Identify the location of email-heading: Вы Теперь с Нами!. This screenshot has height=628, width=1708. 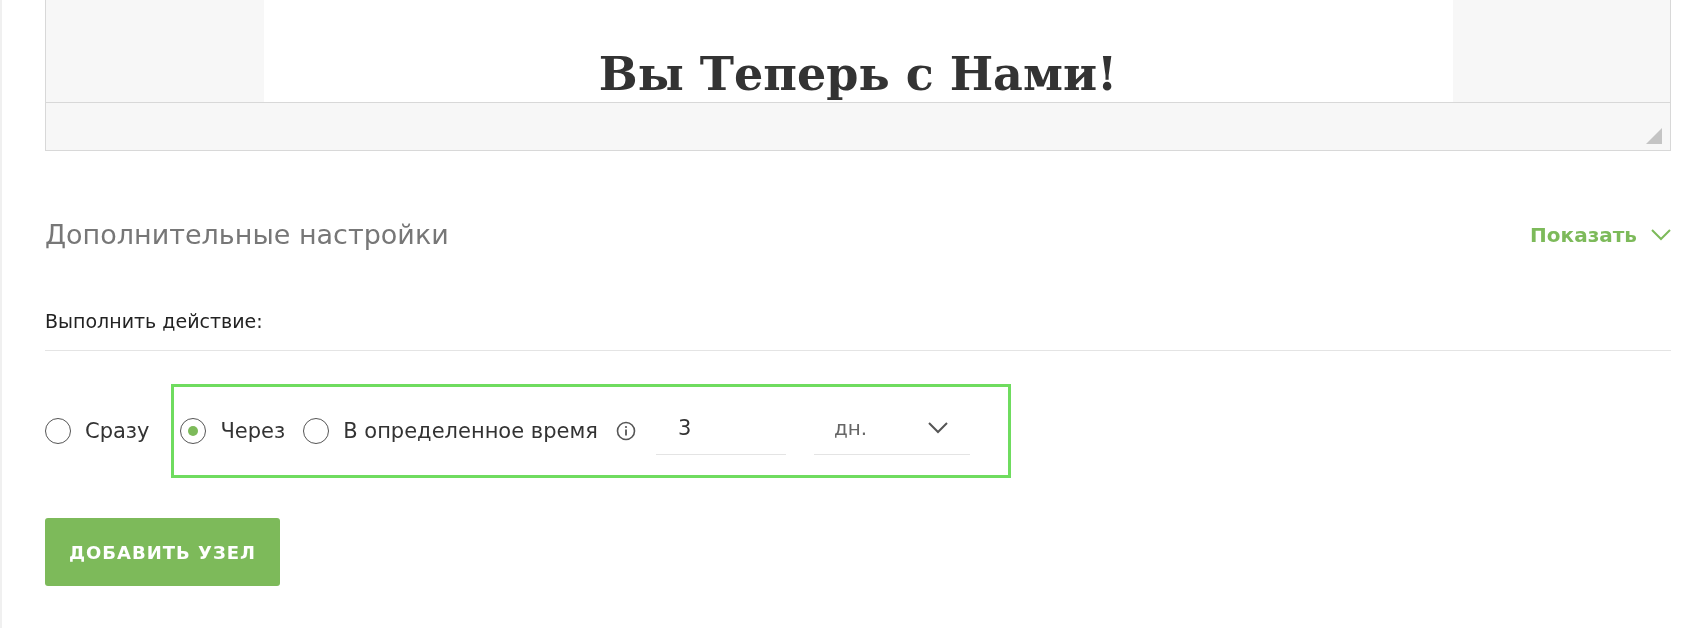
(858, 75).